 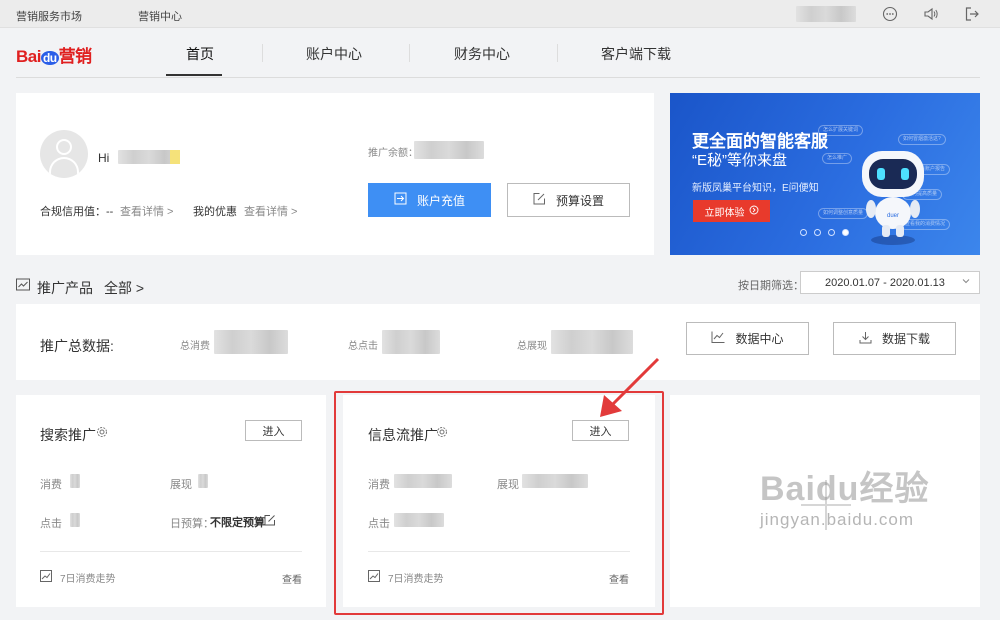 What do you see at coordinates (160, 16) in the screenshot?
I see `top-link-center: 营销中心` at bounding box center [160, 16].